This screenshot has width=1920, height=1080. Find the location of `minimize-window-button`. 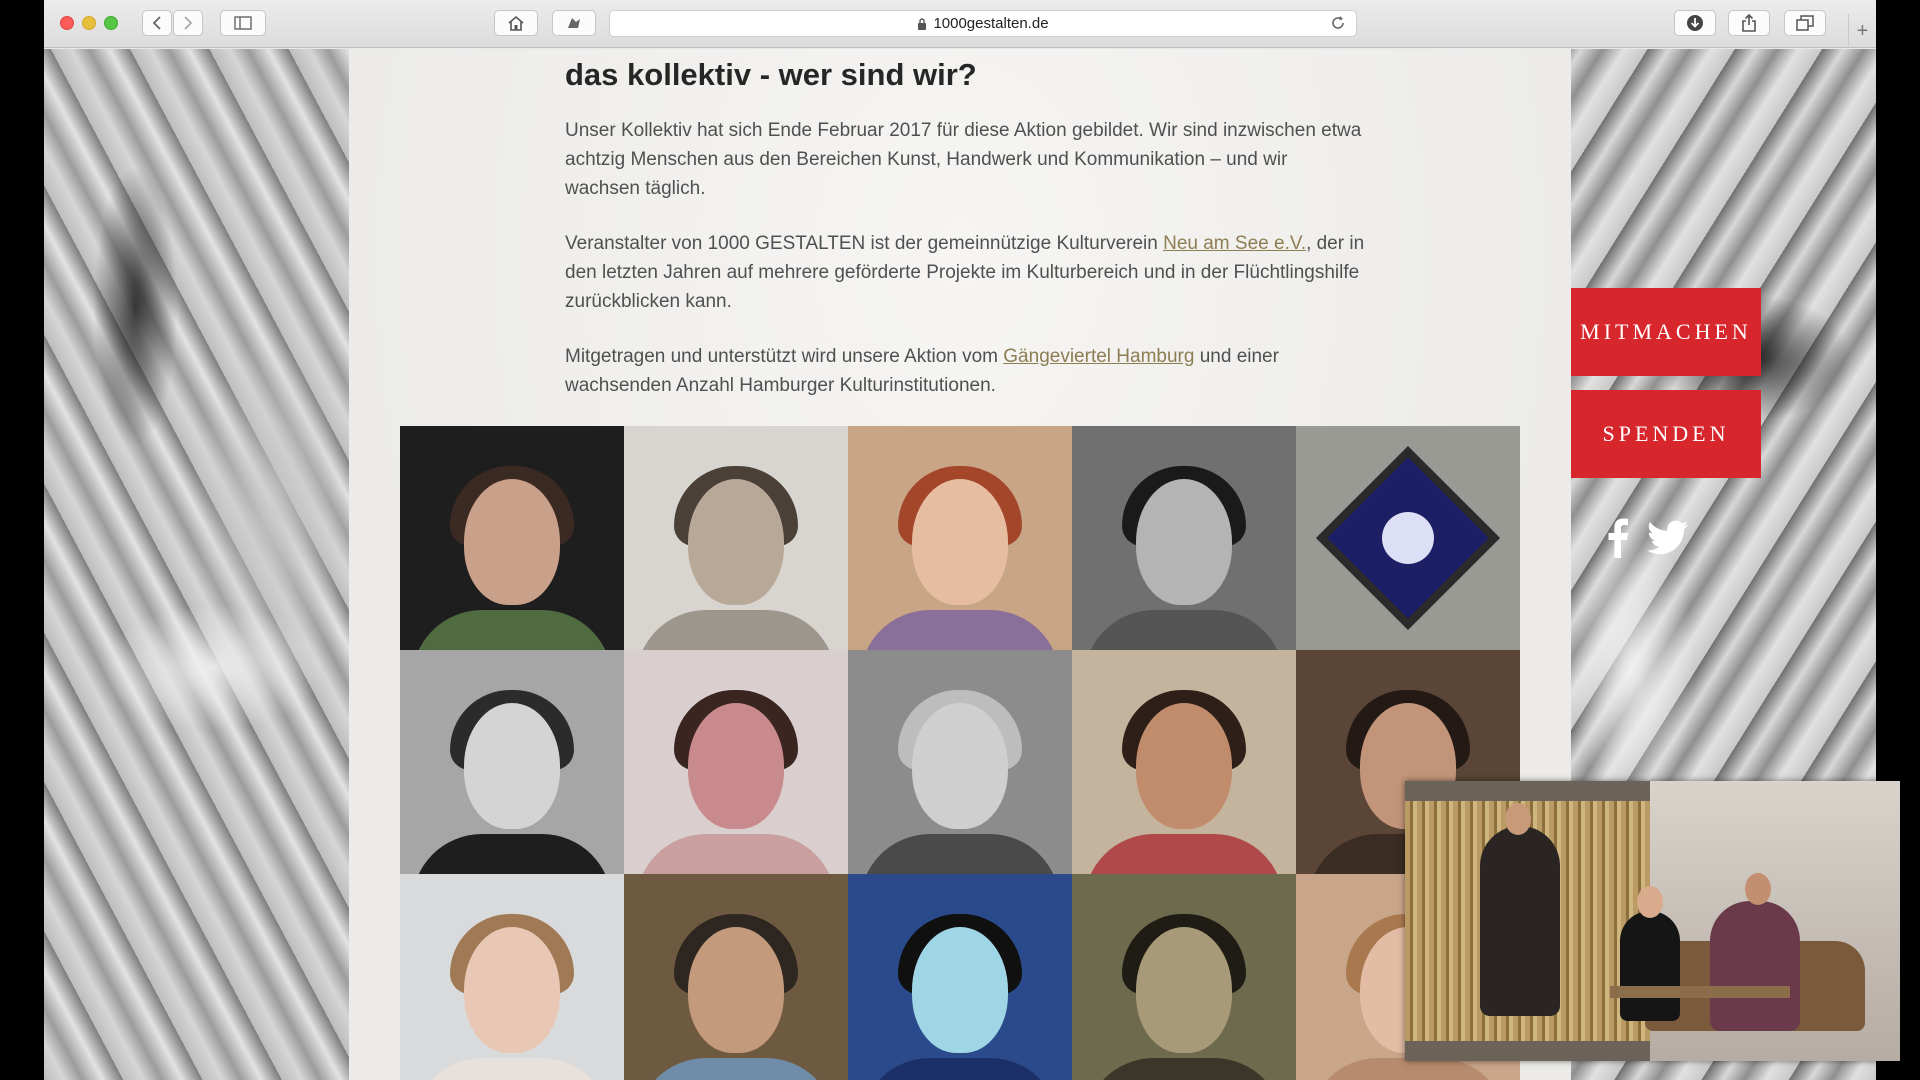

minimize-window-button is located at coordinates (89, 23).